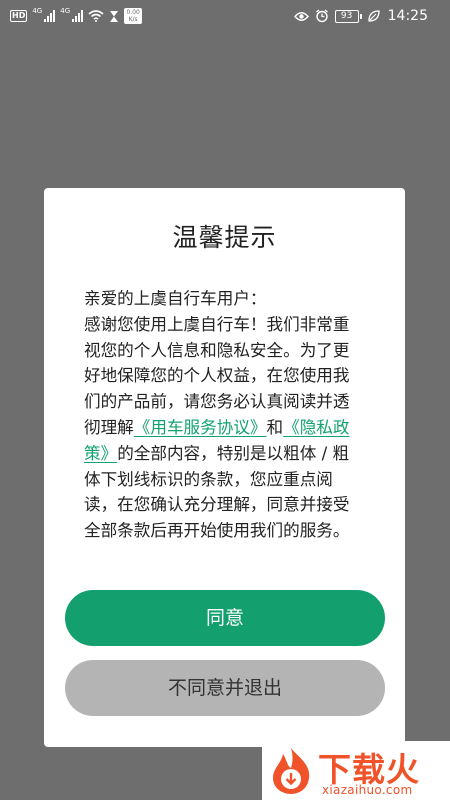 The image size is (450, 800). Describe the element at coordinates (175, 298) in the screenshot. I see `dialog-greeting: 亲爱的上虞自行车用户：` at that location.